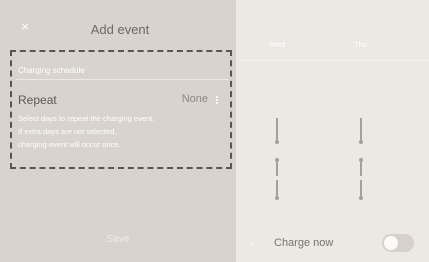 Image resolution: width=429 pixels, height=262 pixels. Describe the element at coordinates (391, 243) in the screenshot. I see `toggle-knob` at that location.